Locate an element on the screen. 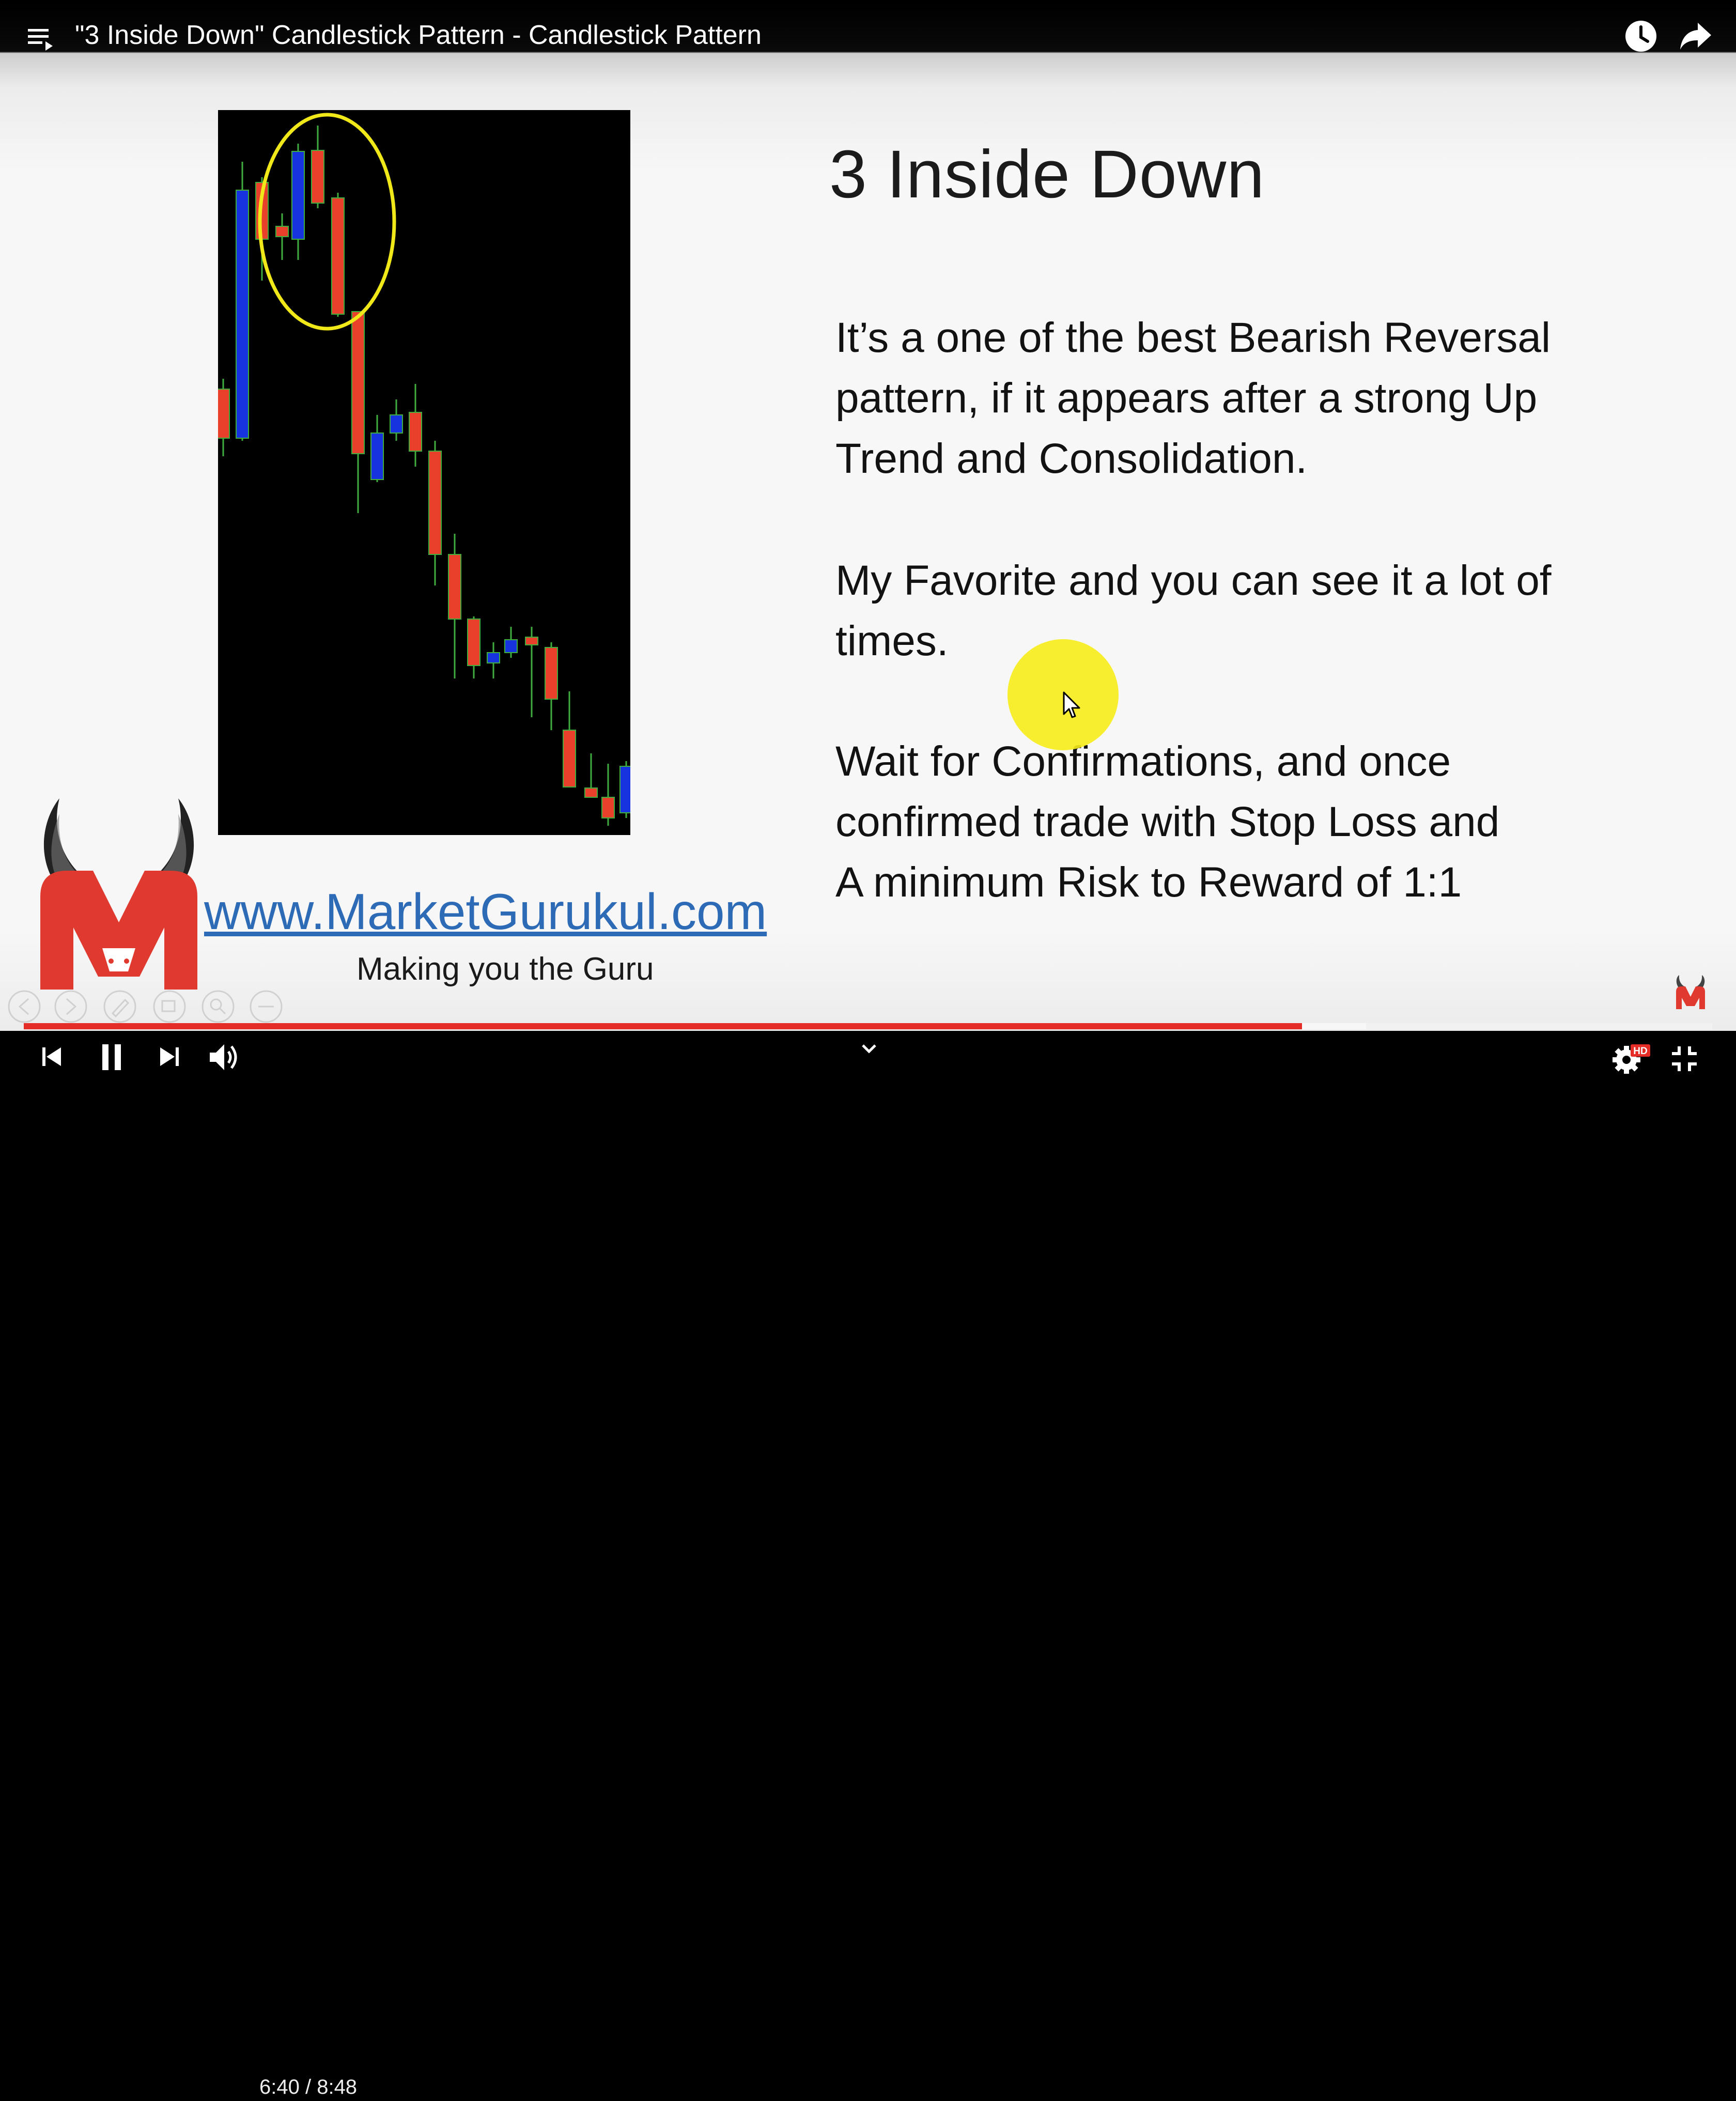  current-time: 6:40 is located at coordinates (280, 2087).